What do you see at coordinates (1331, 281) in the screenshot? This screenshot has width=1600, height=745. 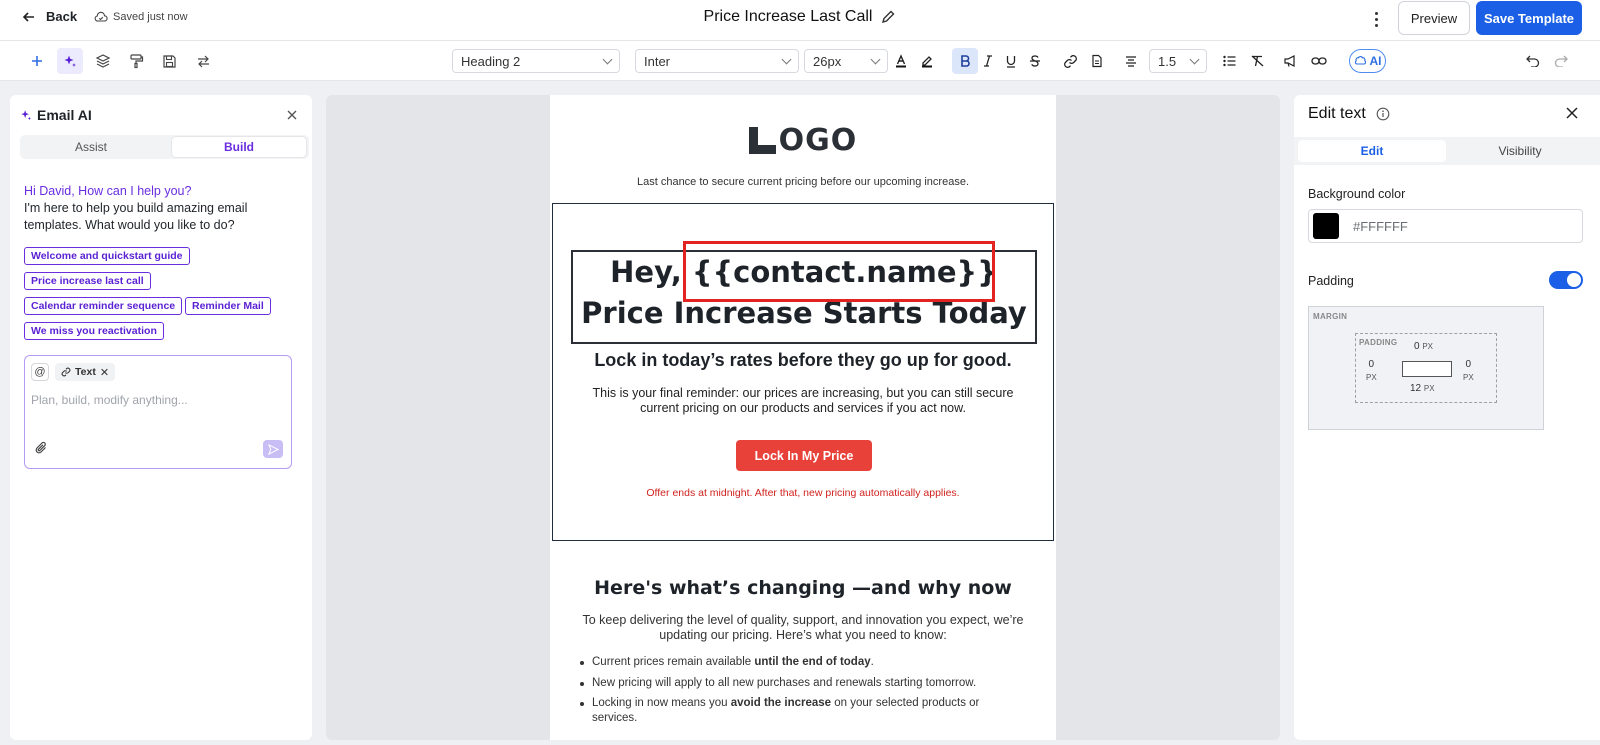 I see `padding-label: Padding` at bounding box center [1331, 281].